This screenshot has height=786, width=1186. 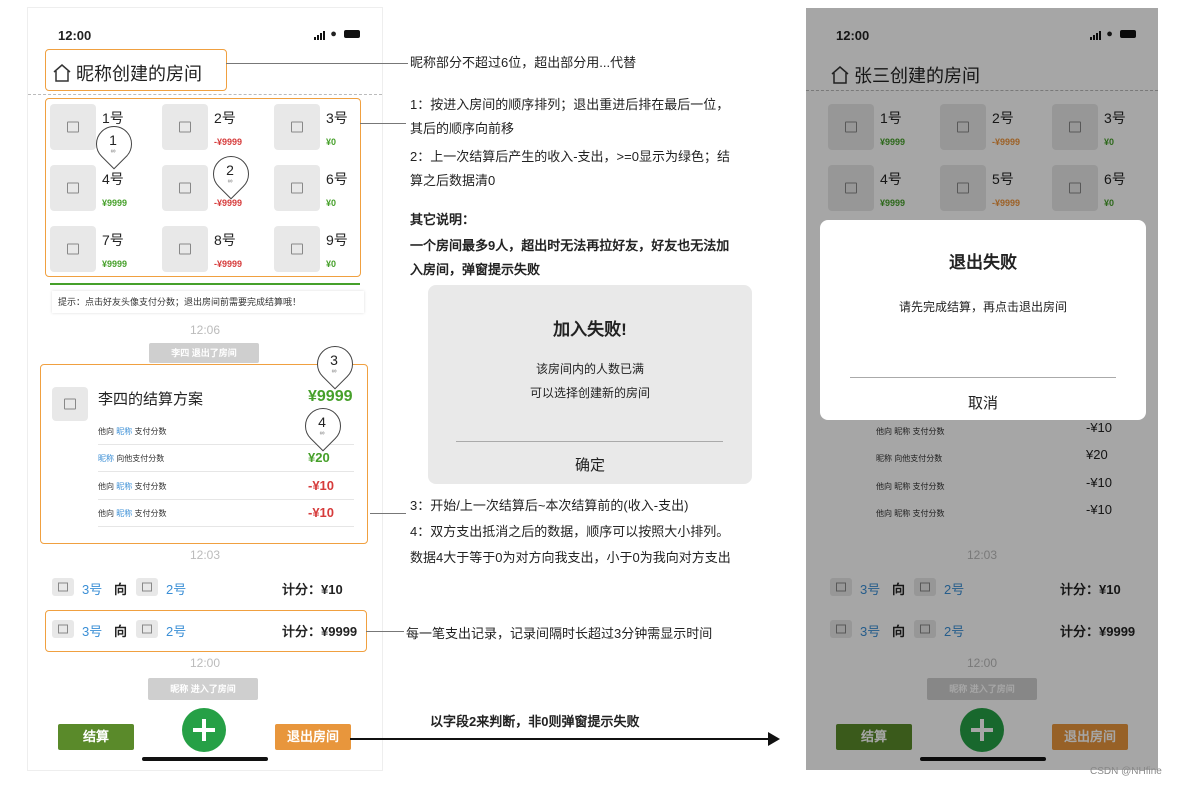 I want to click on record-highlight-box, so click(x=206, y=631).